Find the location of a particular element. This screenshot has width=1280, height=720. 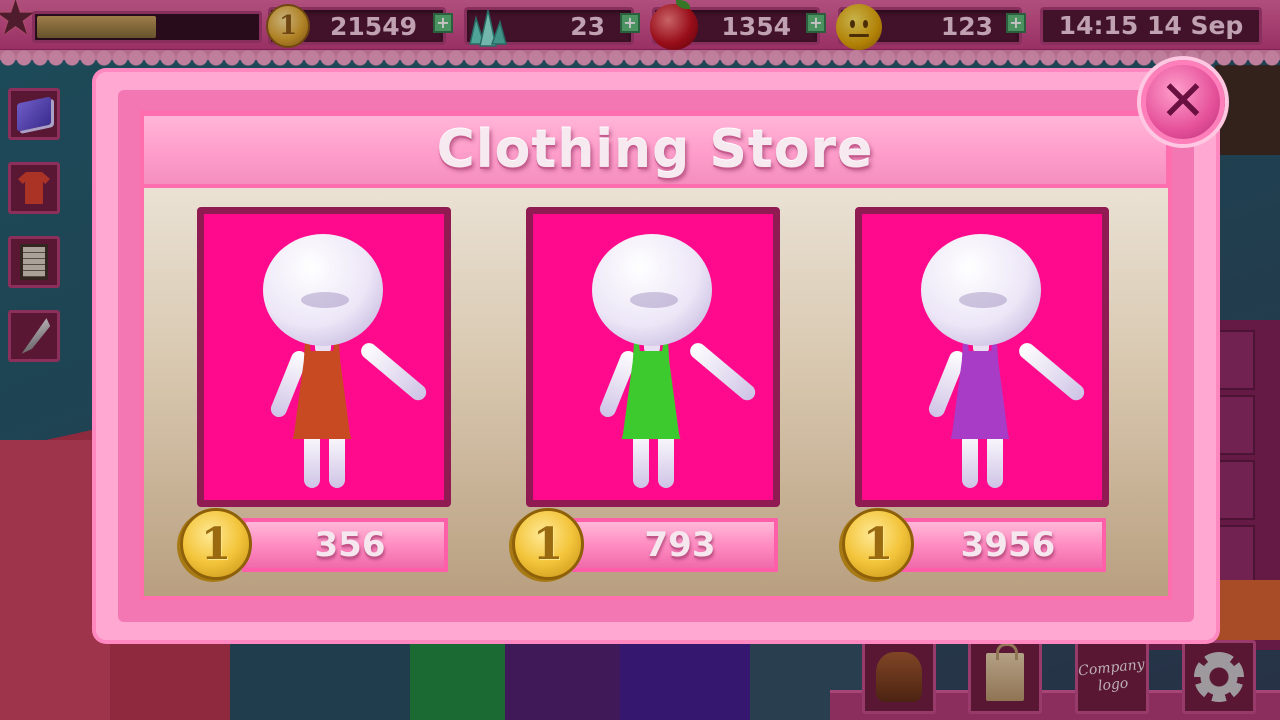

item-price: 793 is located at coordinates (680, 545).